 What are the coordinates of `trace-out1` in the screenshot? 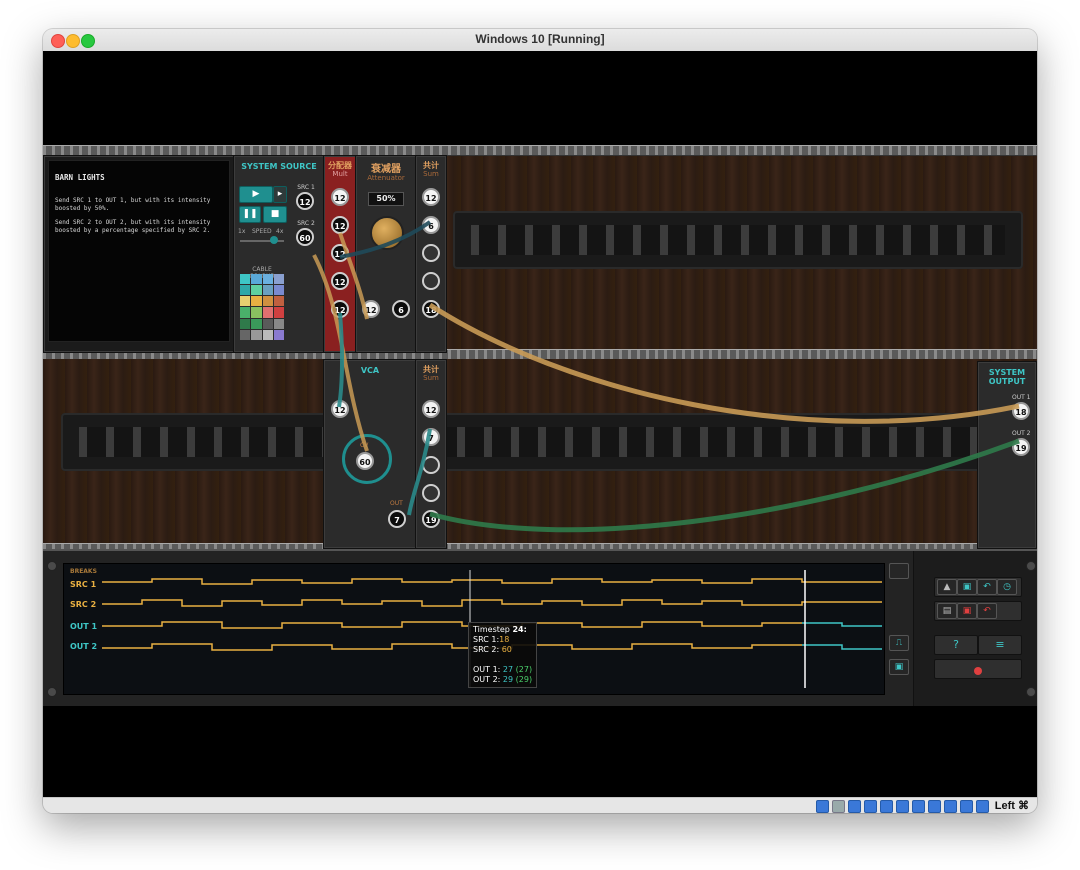 It's located at (452, 625).